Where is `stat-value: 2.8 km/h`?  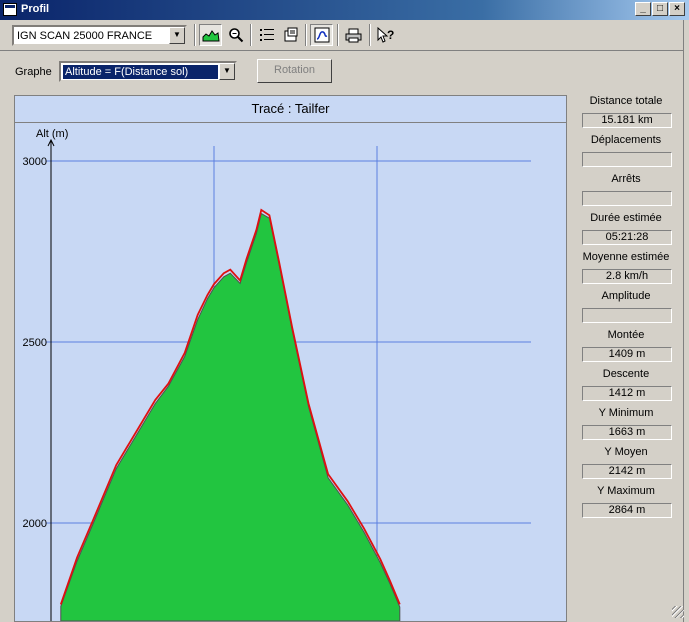
stat-value: 2.8 km/h is located at coordinates (627, 276).